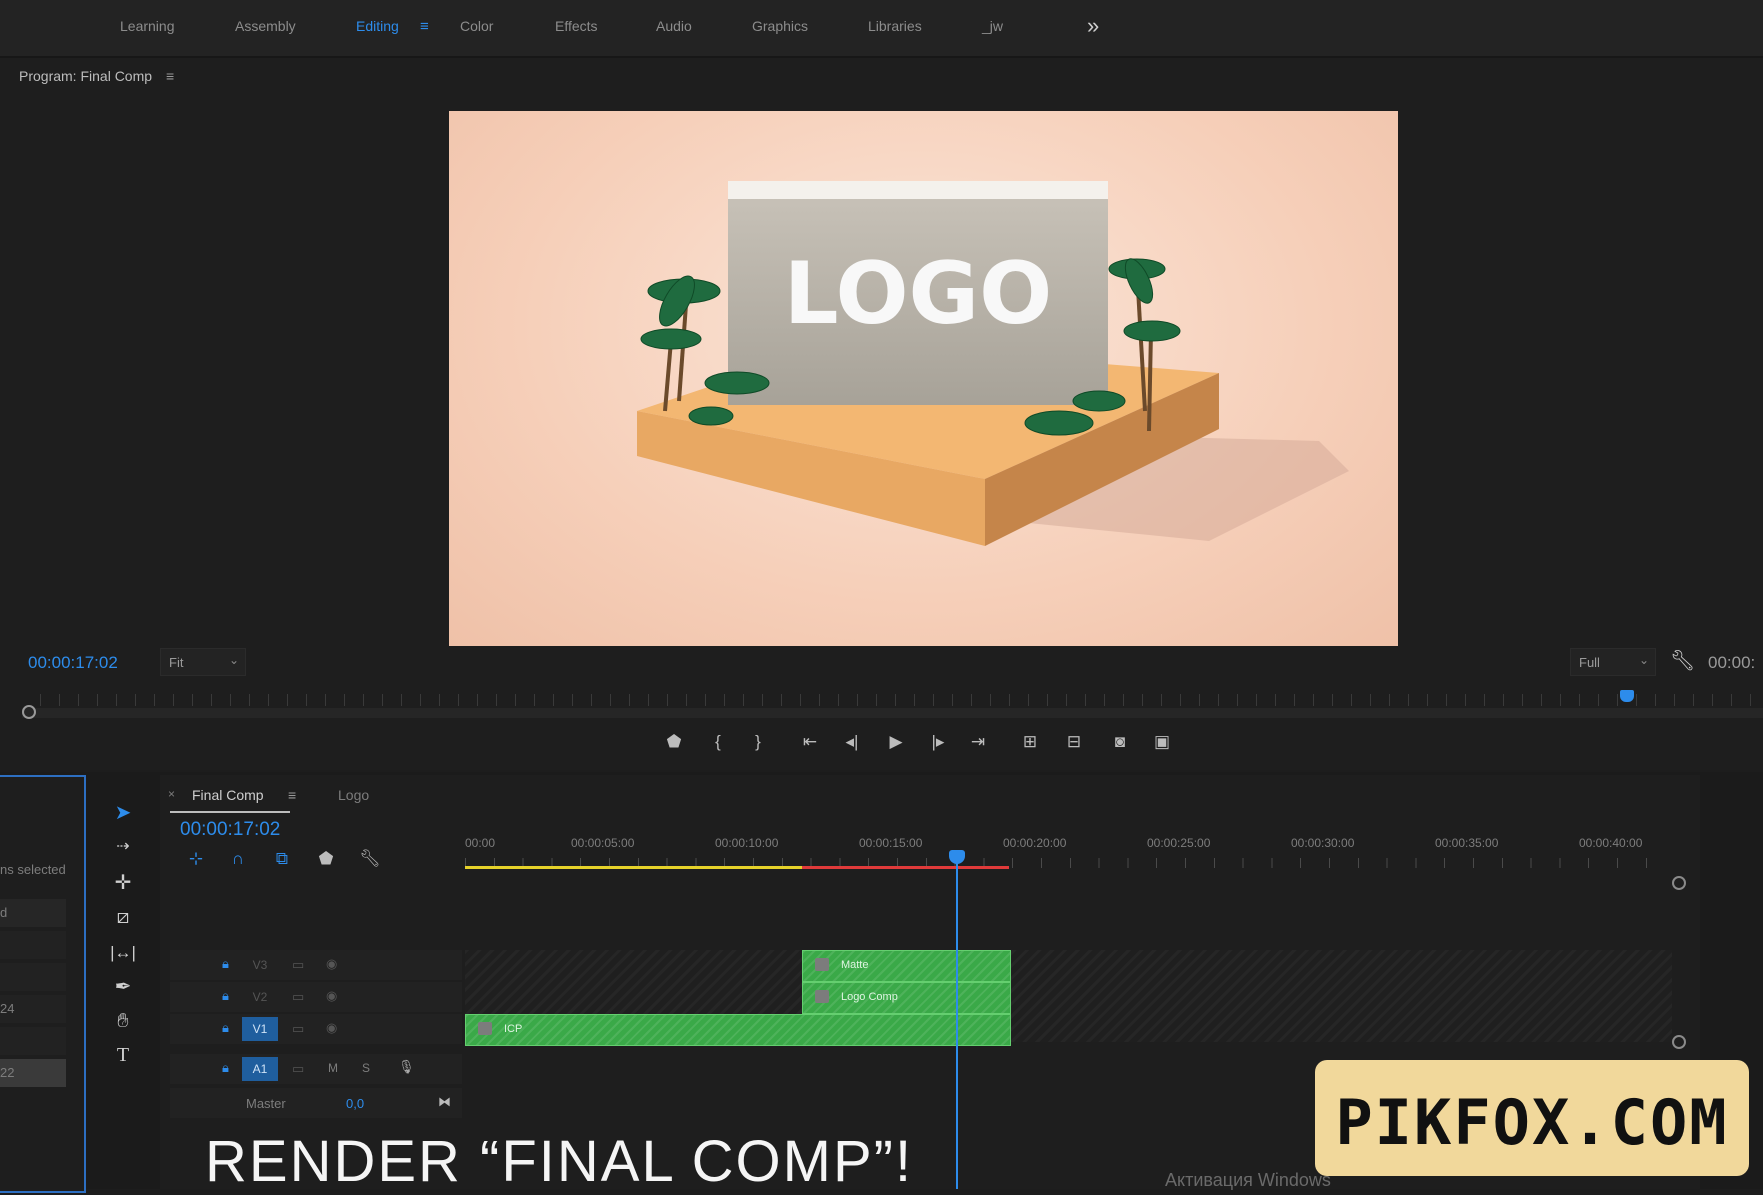 The image size is (1763, 1195). Describe the element at coordinates (326, 859) in the screenshot. I see `add-marker-icon: ⬟` at that location.